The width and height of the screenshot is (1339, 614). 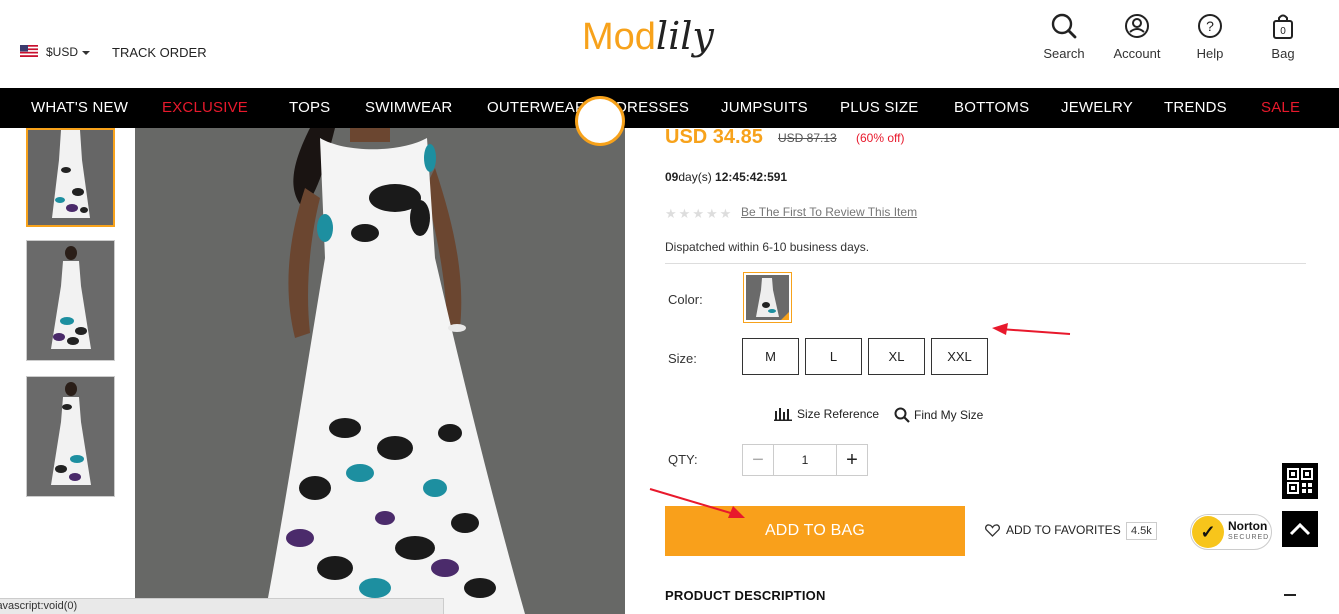 I want to click on nav-item-whats-new: WHAT'S NEW, so click(x=79, y=108).